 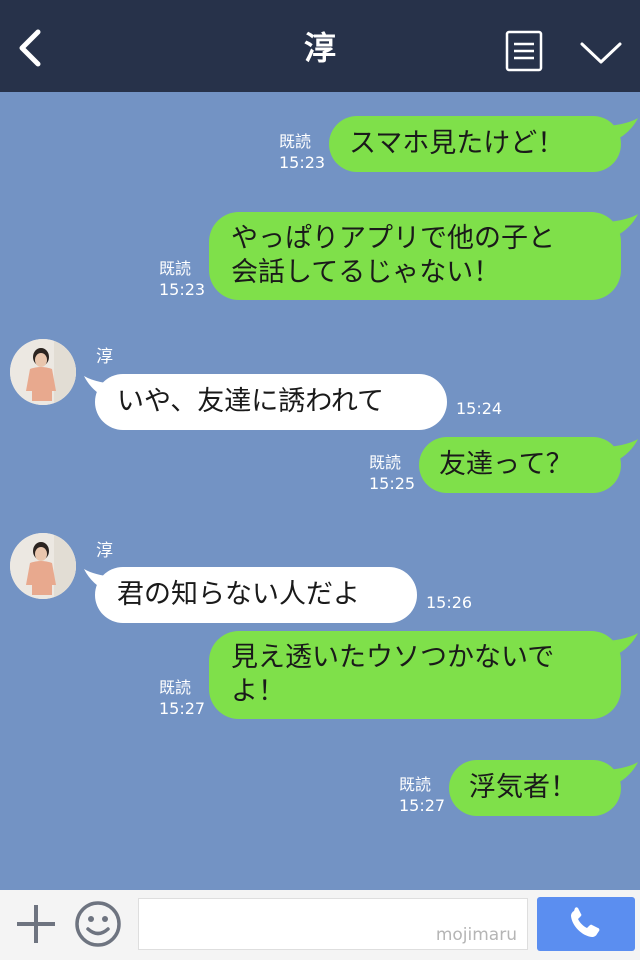 I want to click on sent-message-bubble: 友達って？, so click(x=520, y=465).